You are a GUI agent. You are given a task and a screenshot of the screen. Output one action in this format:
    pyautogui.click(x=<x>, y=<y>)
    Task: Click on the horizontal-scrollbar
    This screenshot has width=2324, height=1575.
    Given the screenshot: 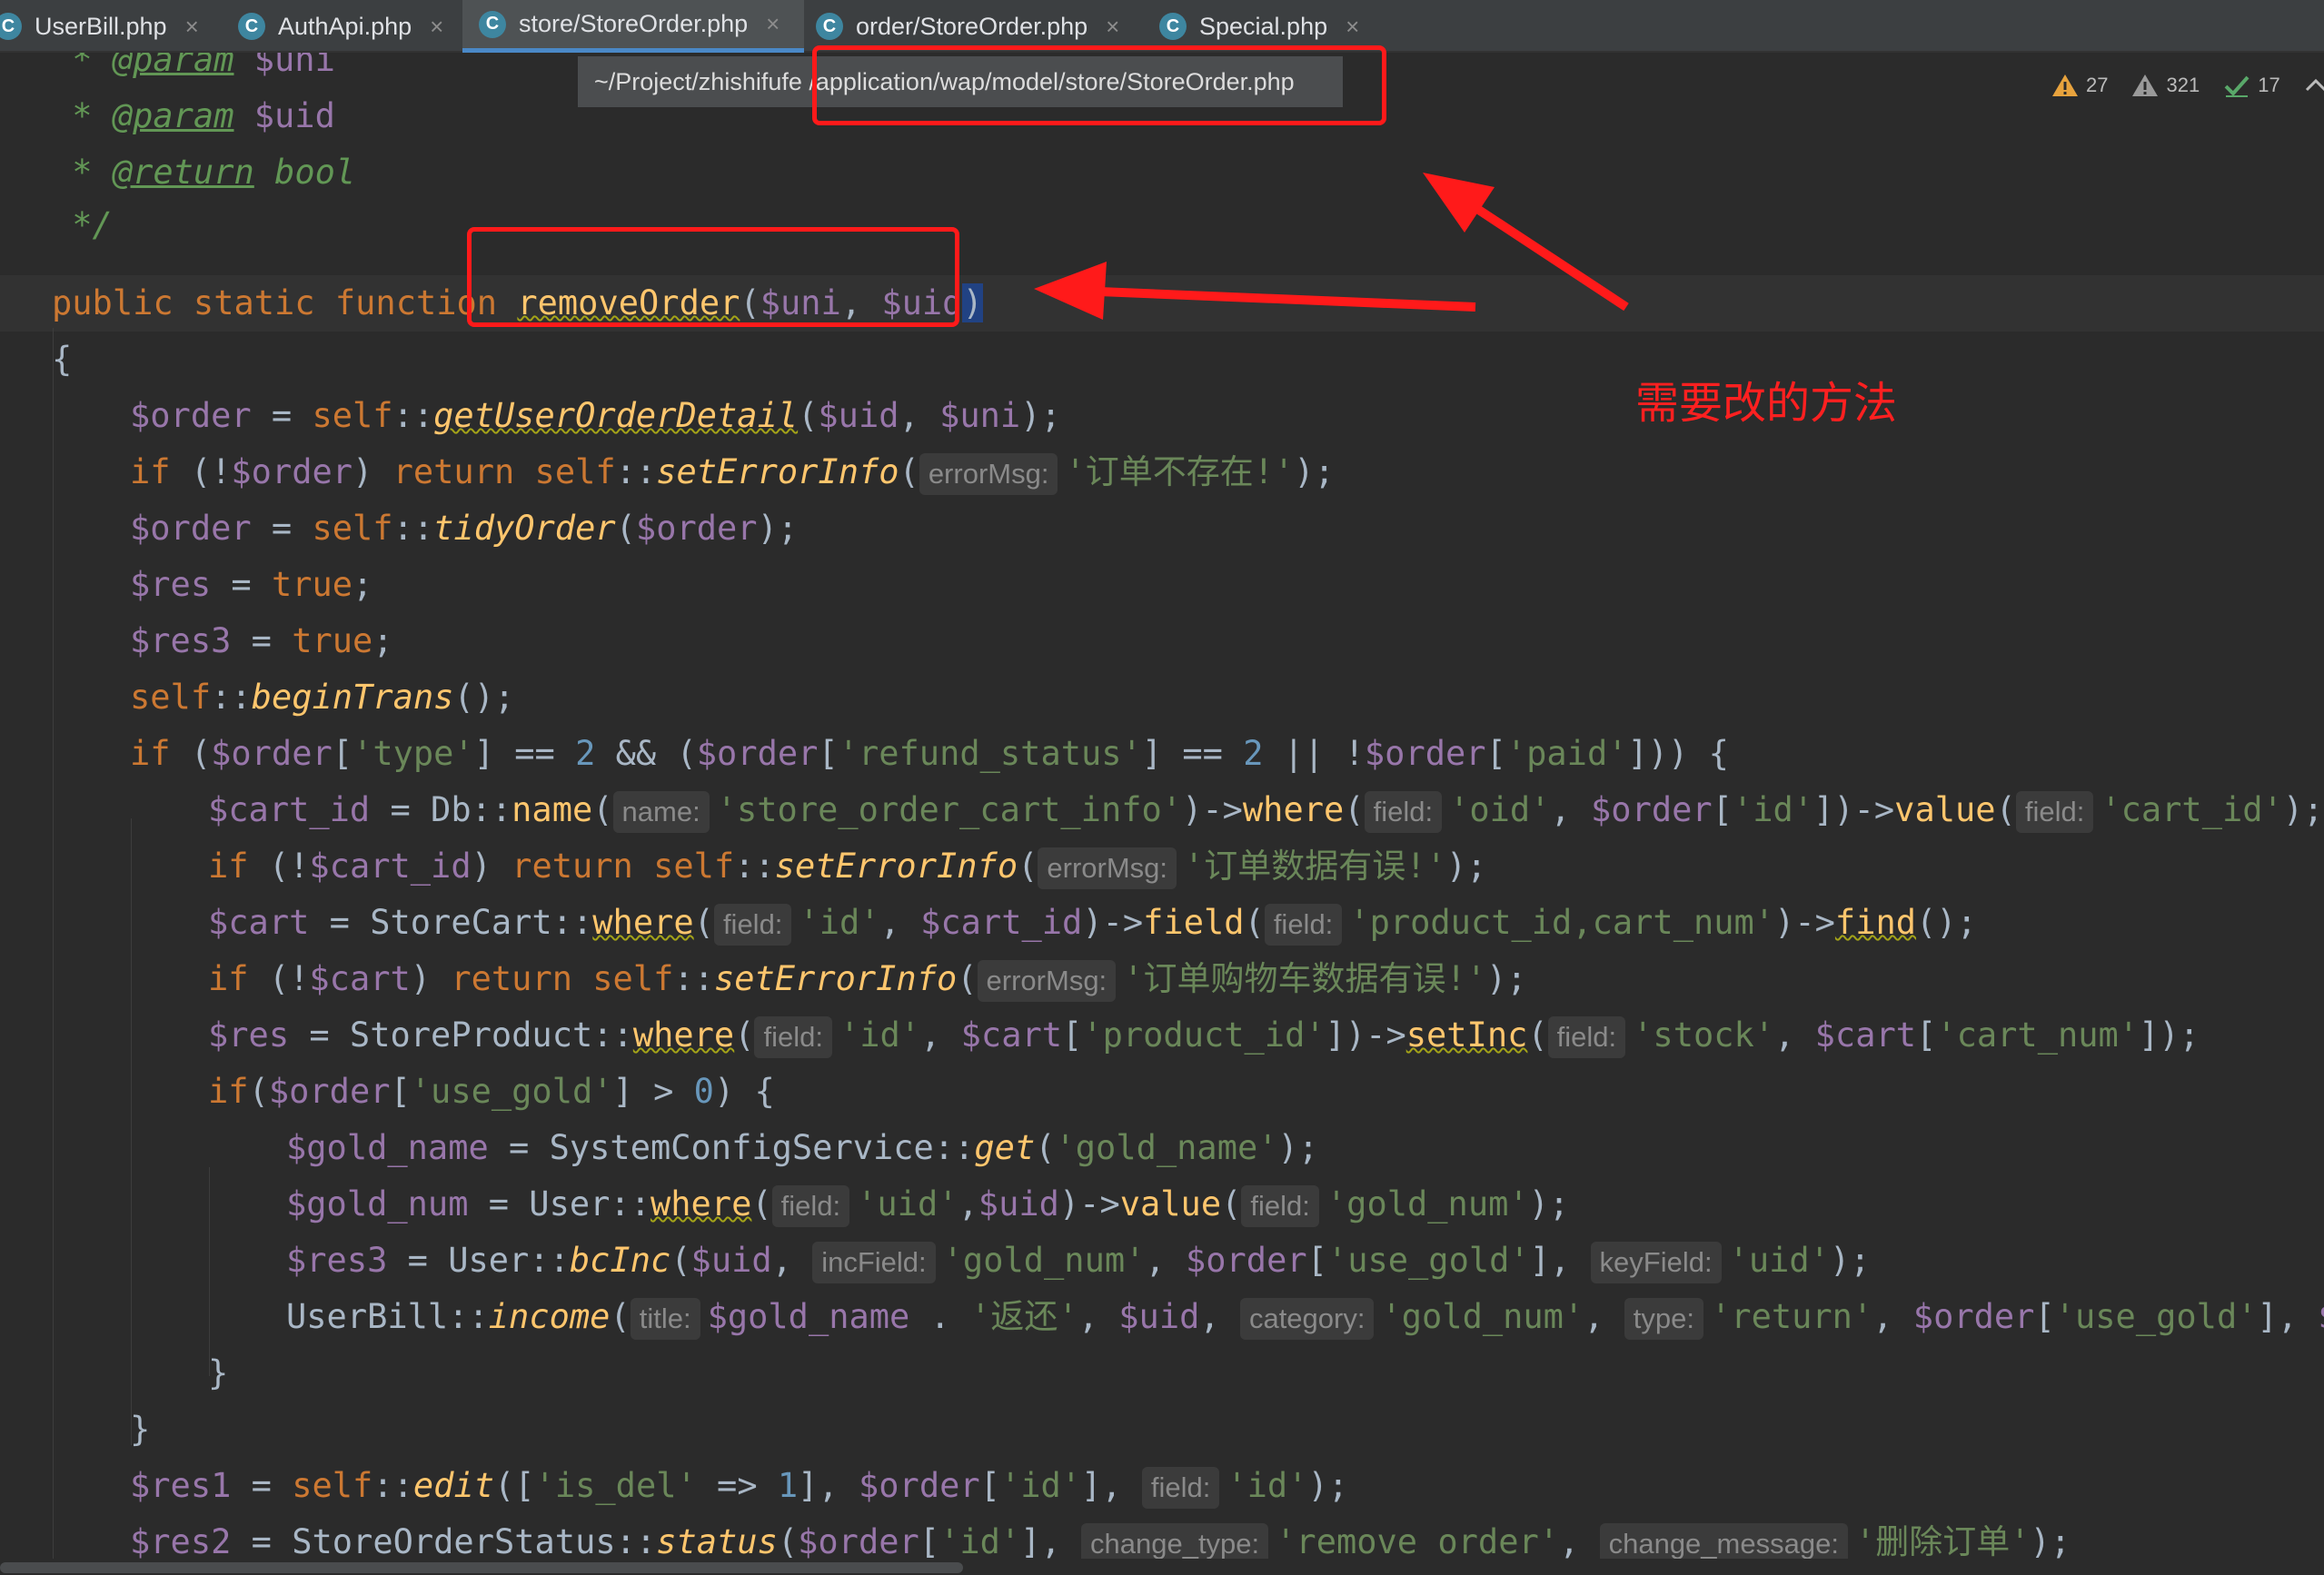 What is the action you would take?
    pyautogui.click(x=1162, y=1567)
    